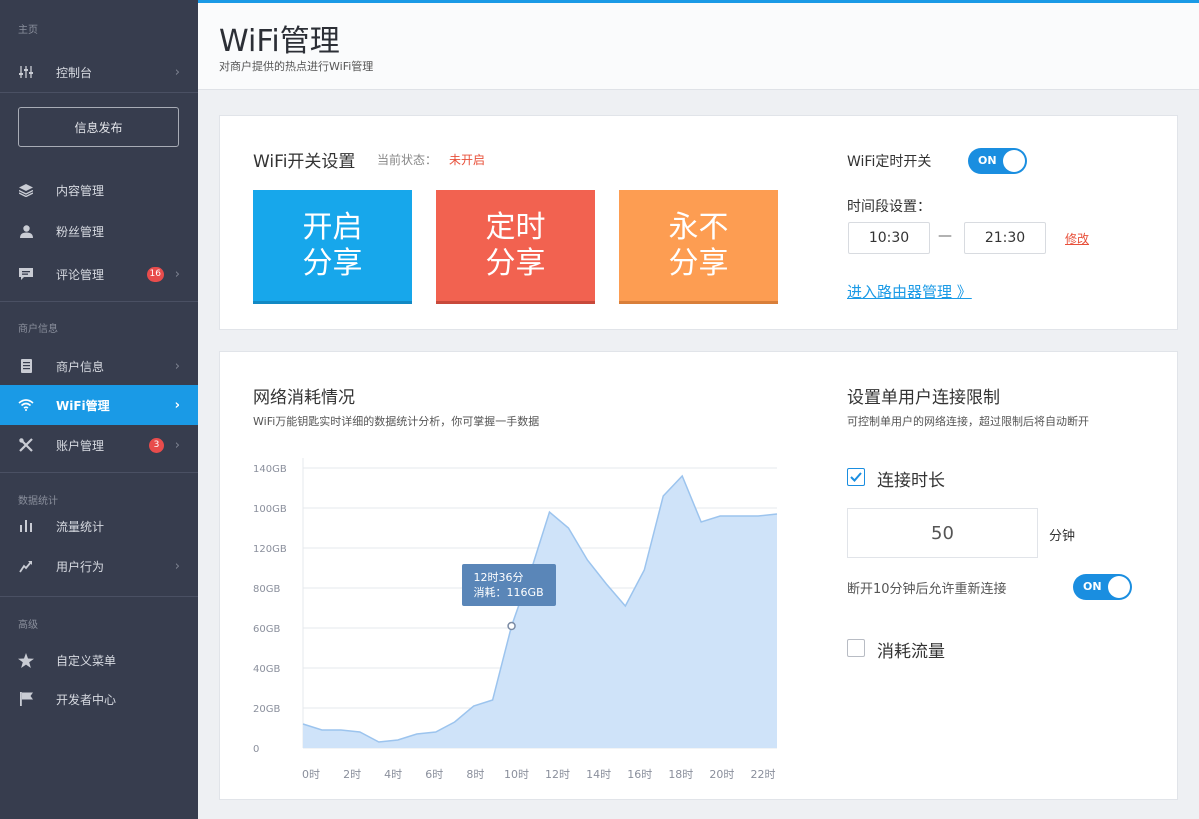  Describe the element at coordinates (721, 774) in the screenshot. I see `x-tick-label: 20时` at that location.